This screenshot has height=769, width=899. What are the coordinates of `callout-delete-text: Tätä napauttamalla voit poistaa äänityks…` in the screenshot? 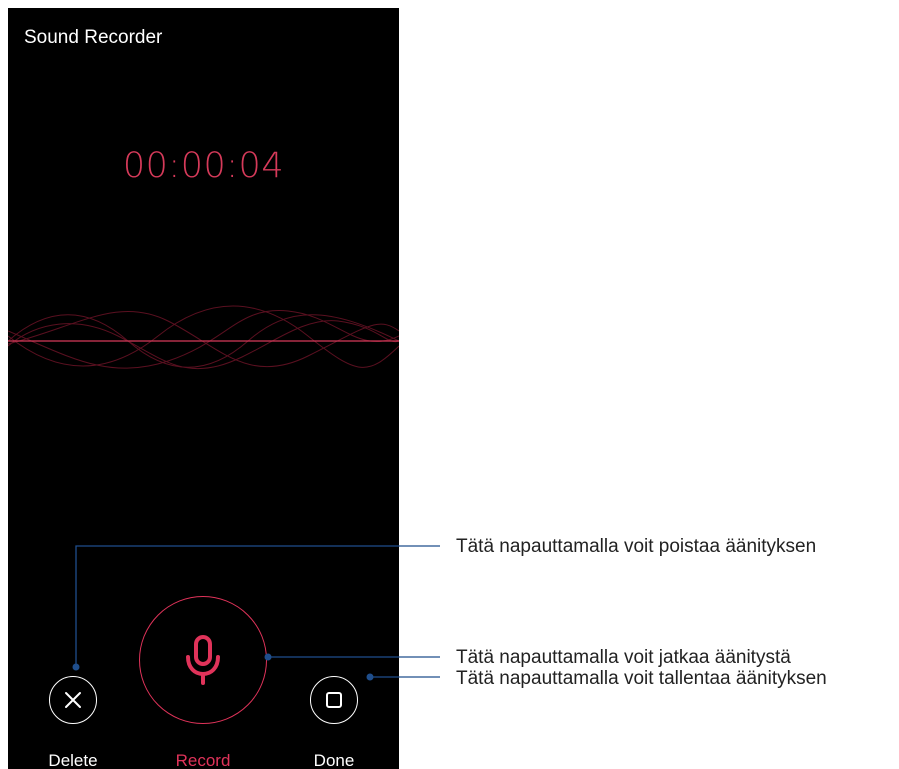 It's located at (636, 546).